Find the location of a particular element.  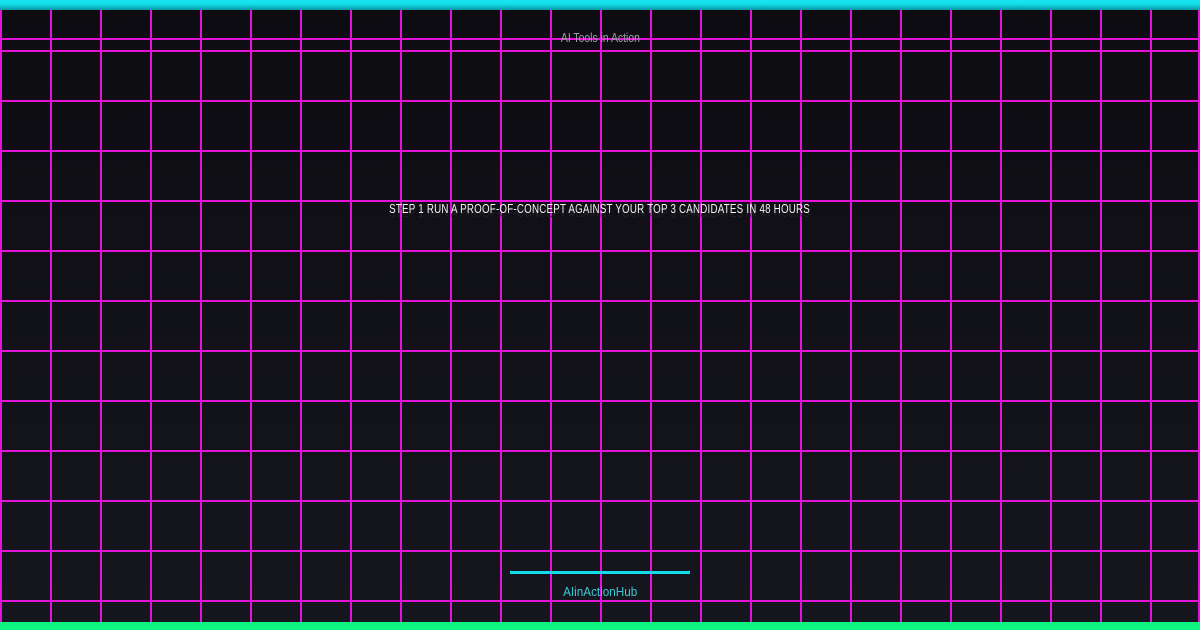

bottom-accent-bar is located at coordinates (600, 626).